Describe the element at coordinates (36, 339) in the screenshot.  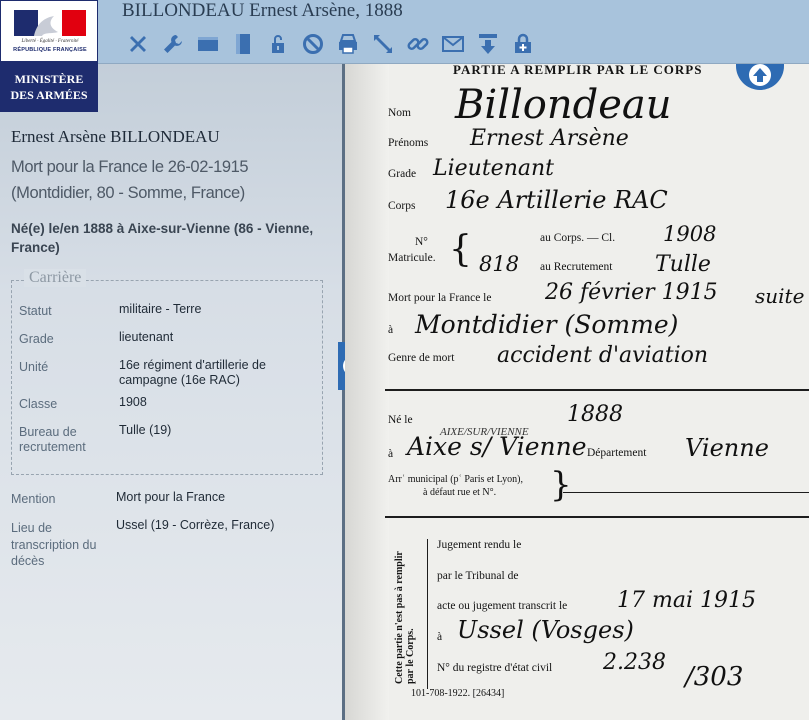
I see `career-label-grade: Grade` at that location.